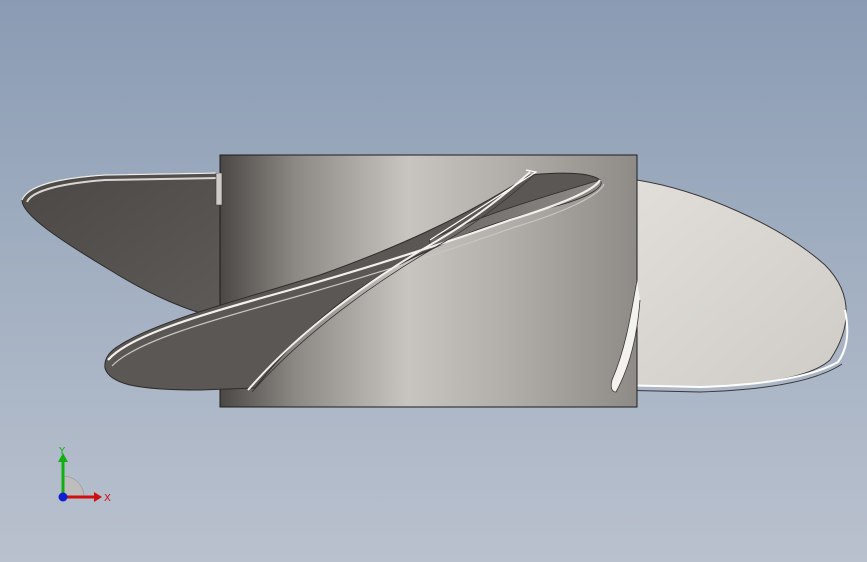 The height and width of the screenshot is (562, 867). Describe the element at coordinates (729, 286) in the screenshot. I see `blade-right` at that location.